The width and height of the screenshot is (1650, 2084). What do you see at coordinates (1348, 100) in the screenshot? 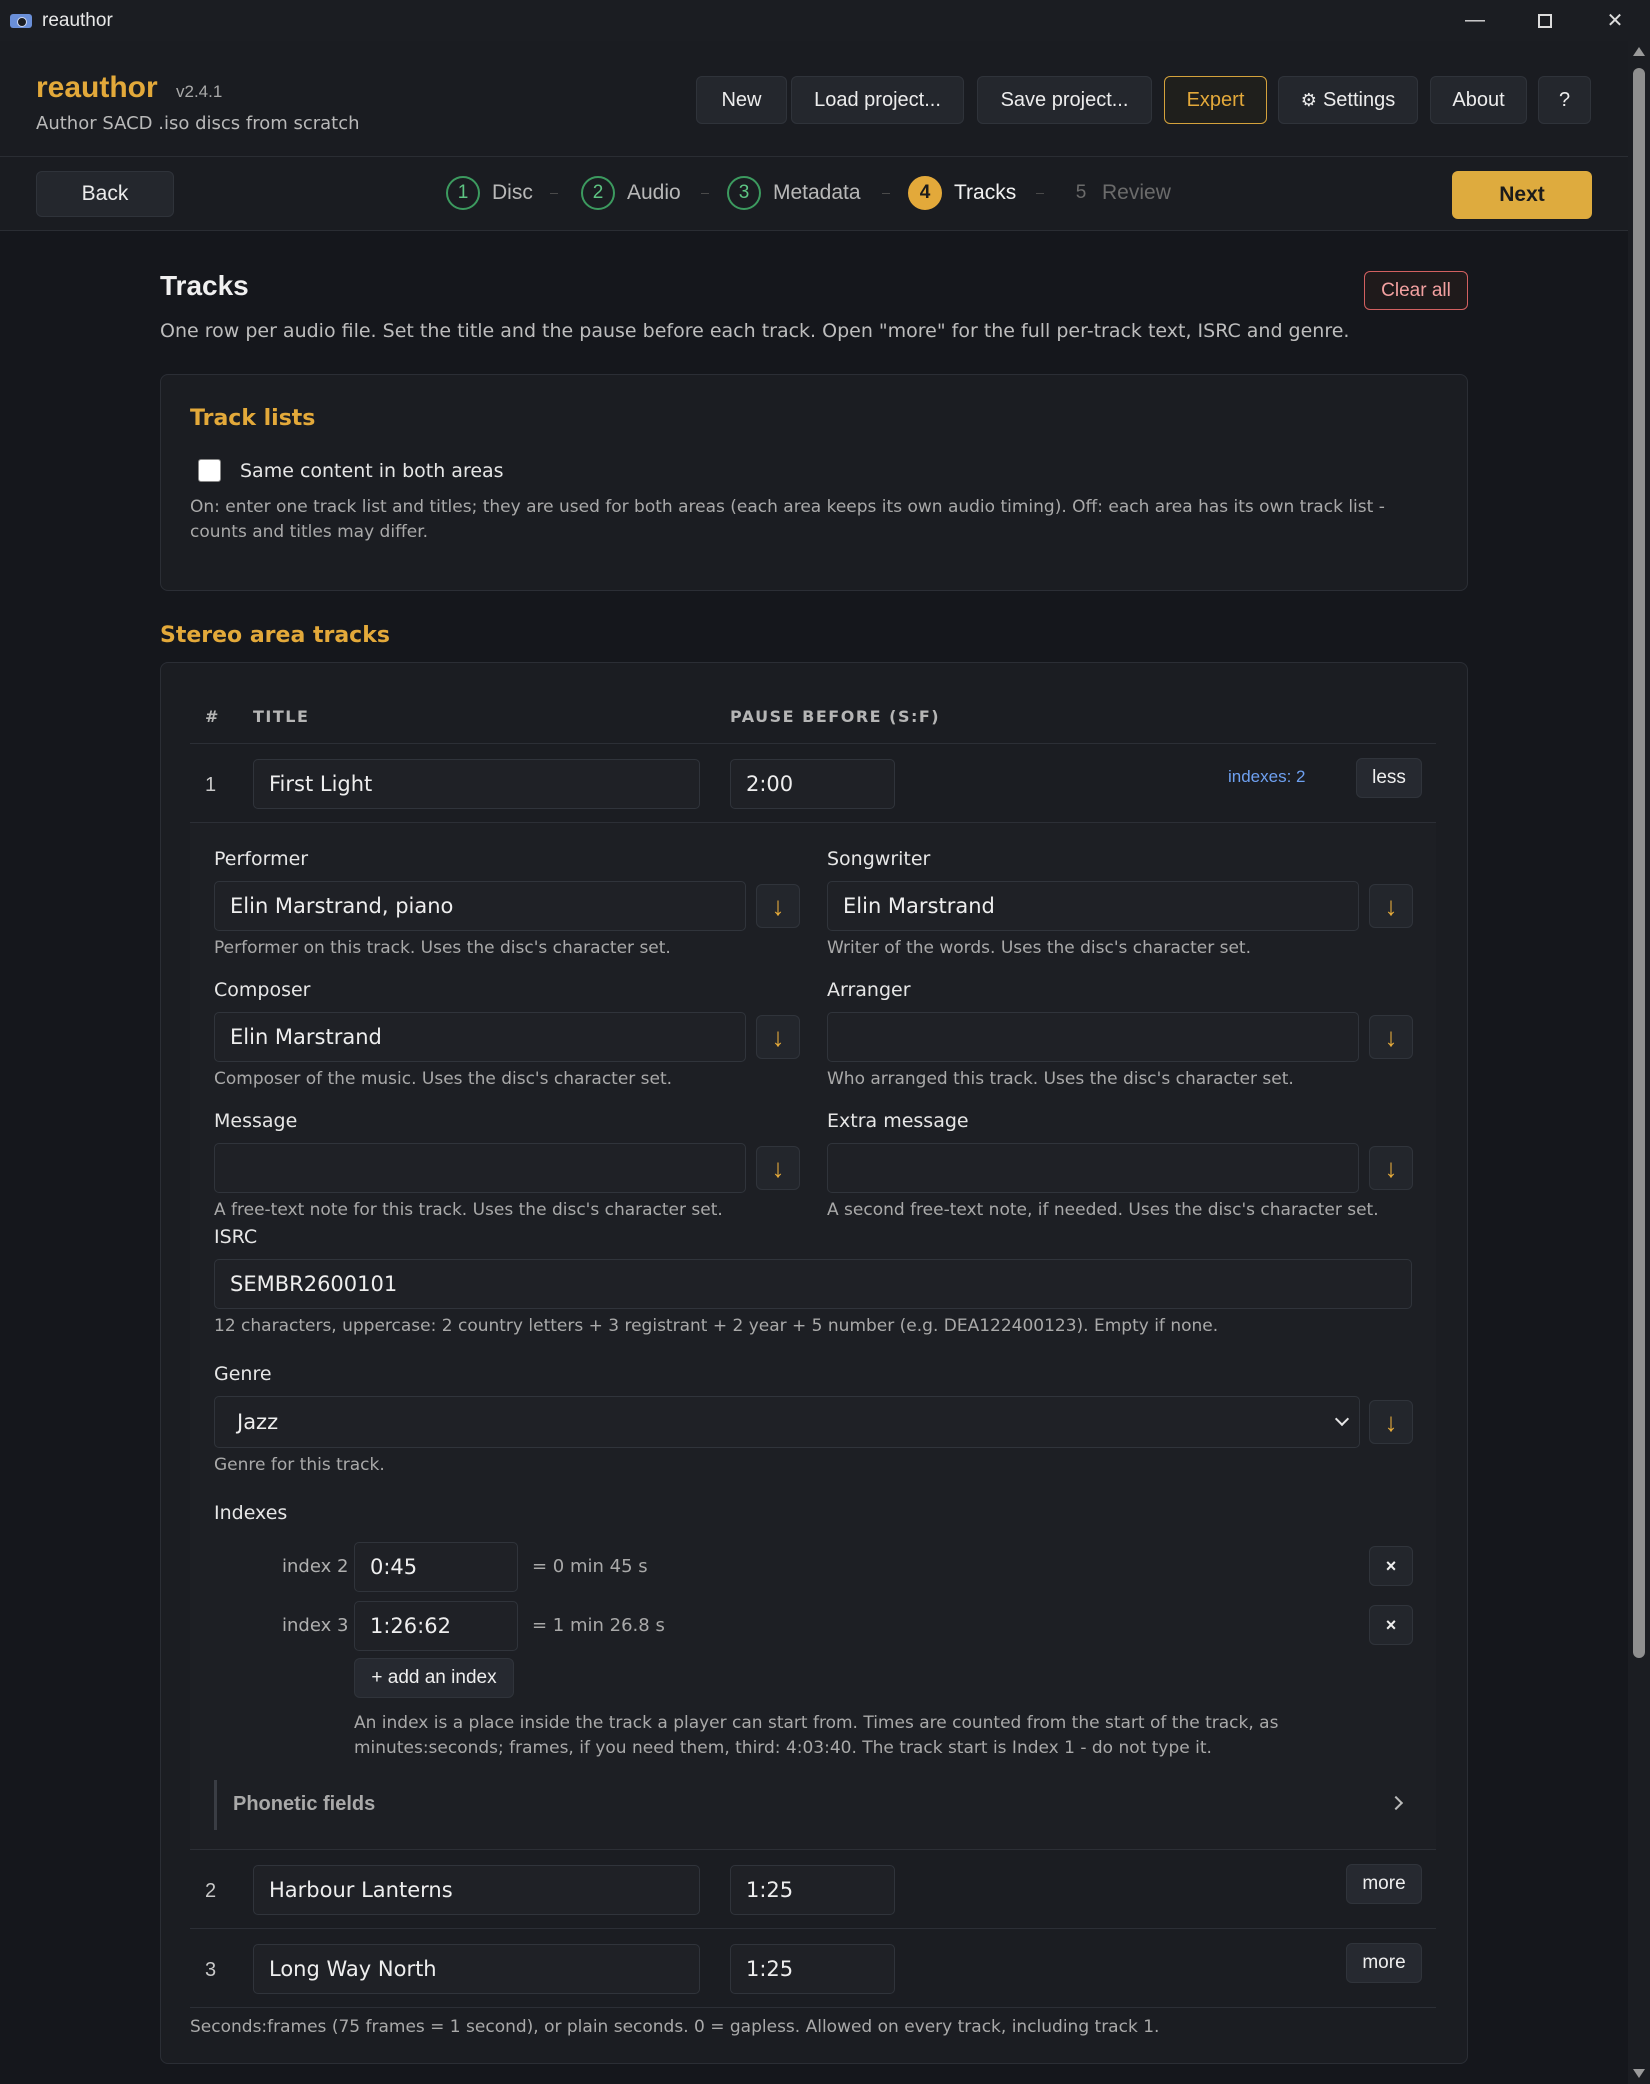
I see `settings-button: ⚙ Settings` at bounding box center [1348, 100].